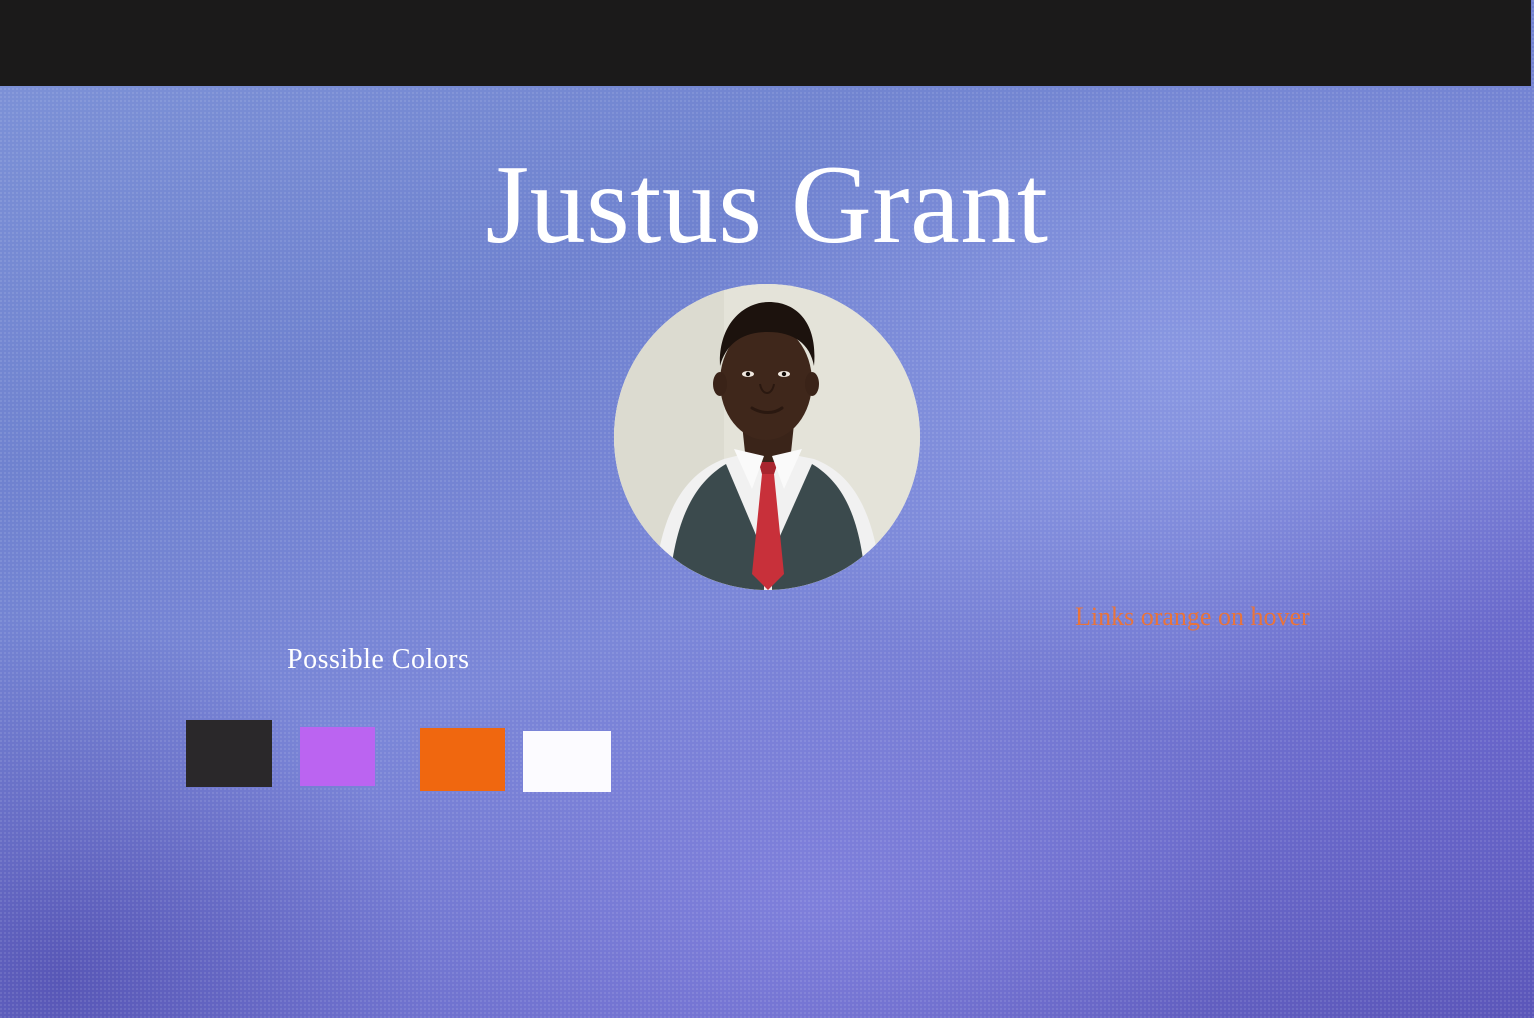 This screenshot has height=1018, width=1534. I want to click on avatar-portrait-image, so click(767, 437).